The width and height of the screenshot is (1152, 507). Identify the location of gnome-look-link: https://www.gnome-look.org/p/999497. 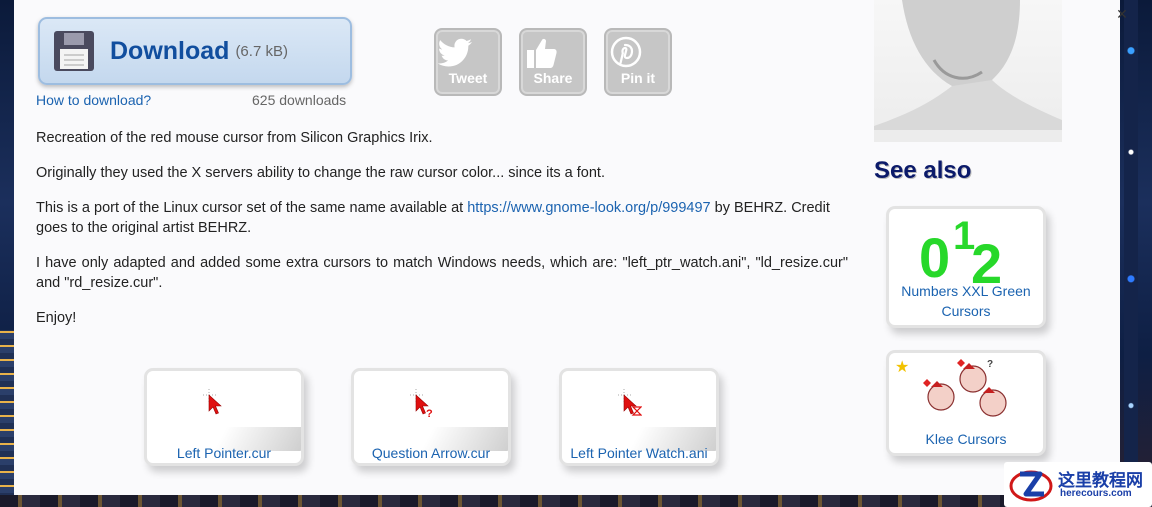
(588, 208).